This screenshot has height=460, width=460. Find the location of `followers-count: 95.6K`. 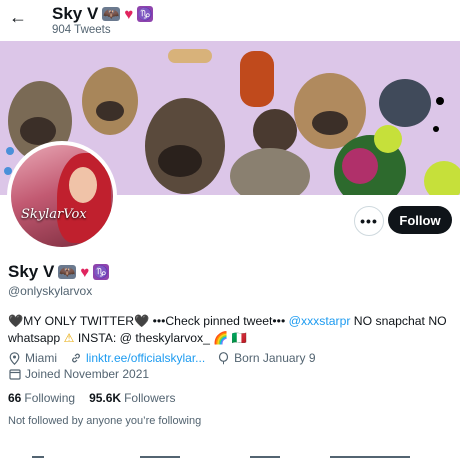

followers-count: 95.6K is located at coordinates (105, 398).